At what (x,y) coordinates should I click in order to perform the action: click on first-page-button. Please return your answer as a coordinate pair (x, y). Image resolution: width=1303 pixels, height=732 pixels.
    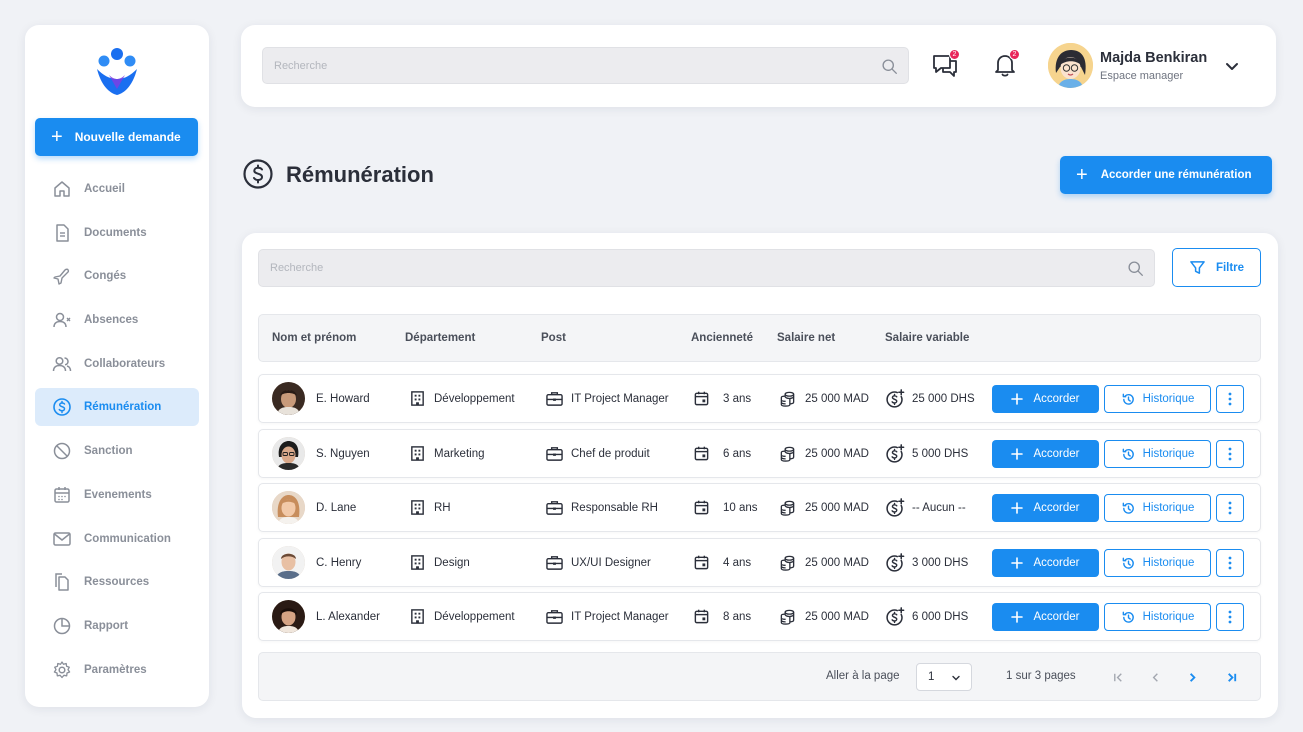
    Looking at the image, I should click on (1118, 677).